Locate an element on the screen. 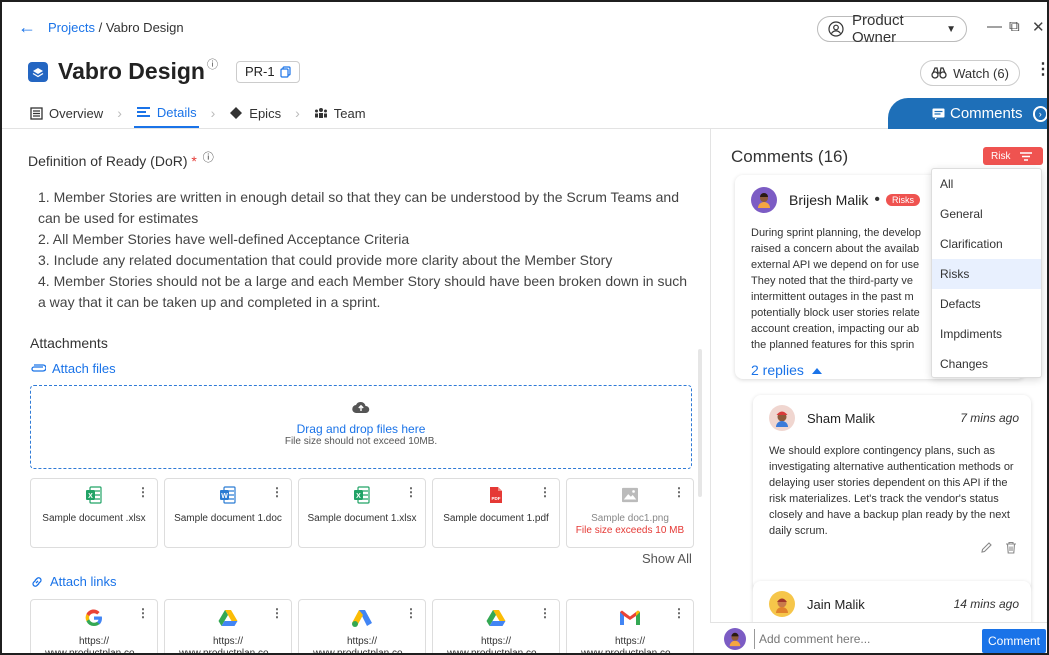 The height and width of the screenshot is (655, 1049). attach-files-link: Attach files is located at coordinates (73, 368).